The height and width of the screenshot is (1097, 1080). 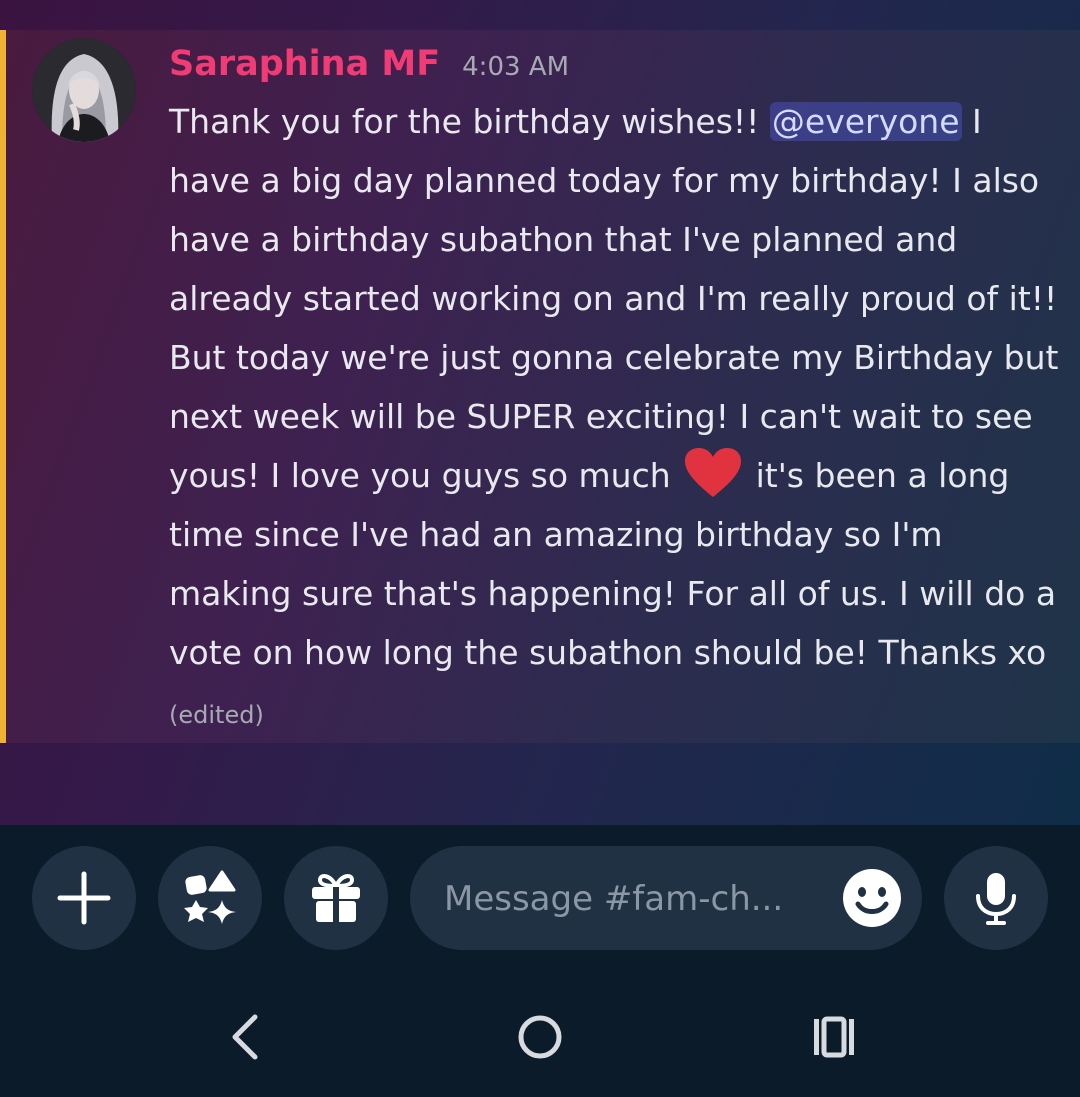 What do you see at coordinates (3, 386) in the screenshot?
I see `mention-highlight-bar` at bounding box center [3, 386].